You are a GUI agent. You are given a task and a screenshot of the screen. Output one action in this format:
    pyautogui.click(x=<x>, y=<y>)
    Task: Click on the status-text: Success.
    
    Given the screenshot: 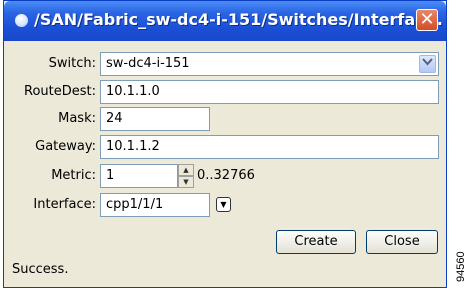 What is the action you would take?
    pyautogui.click(x=40, y=269)
    